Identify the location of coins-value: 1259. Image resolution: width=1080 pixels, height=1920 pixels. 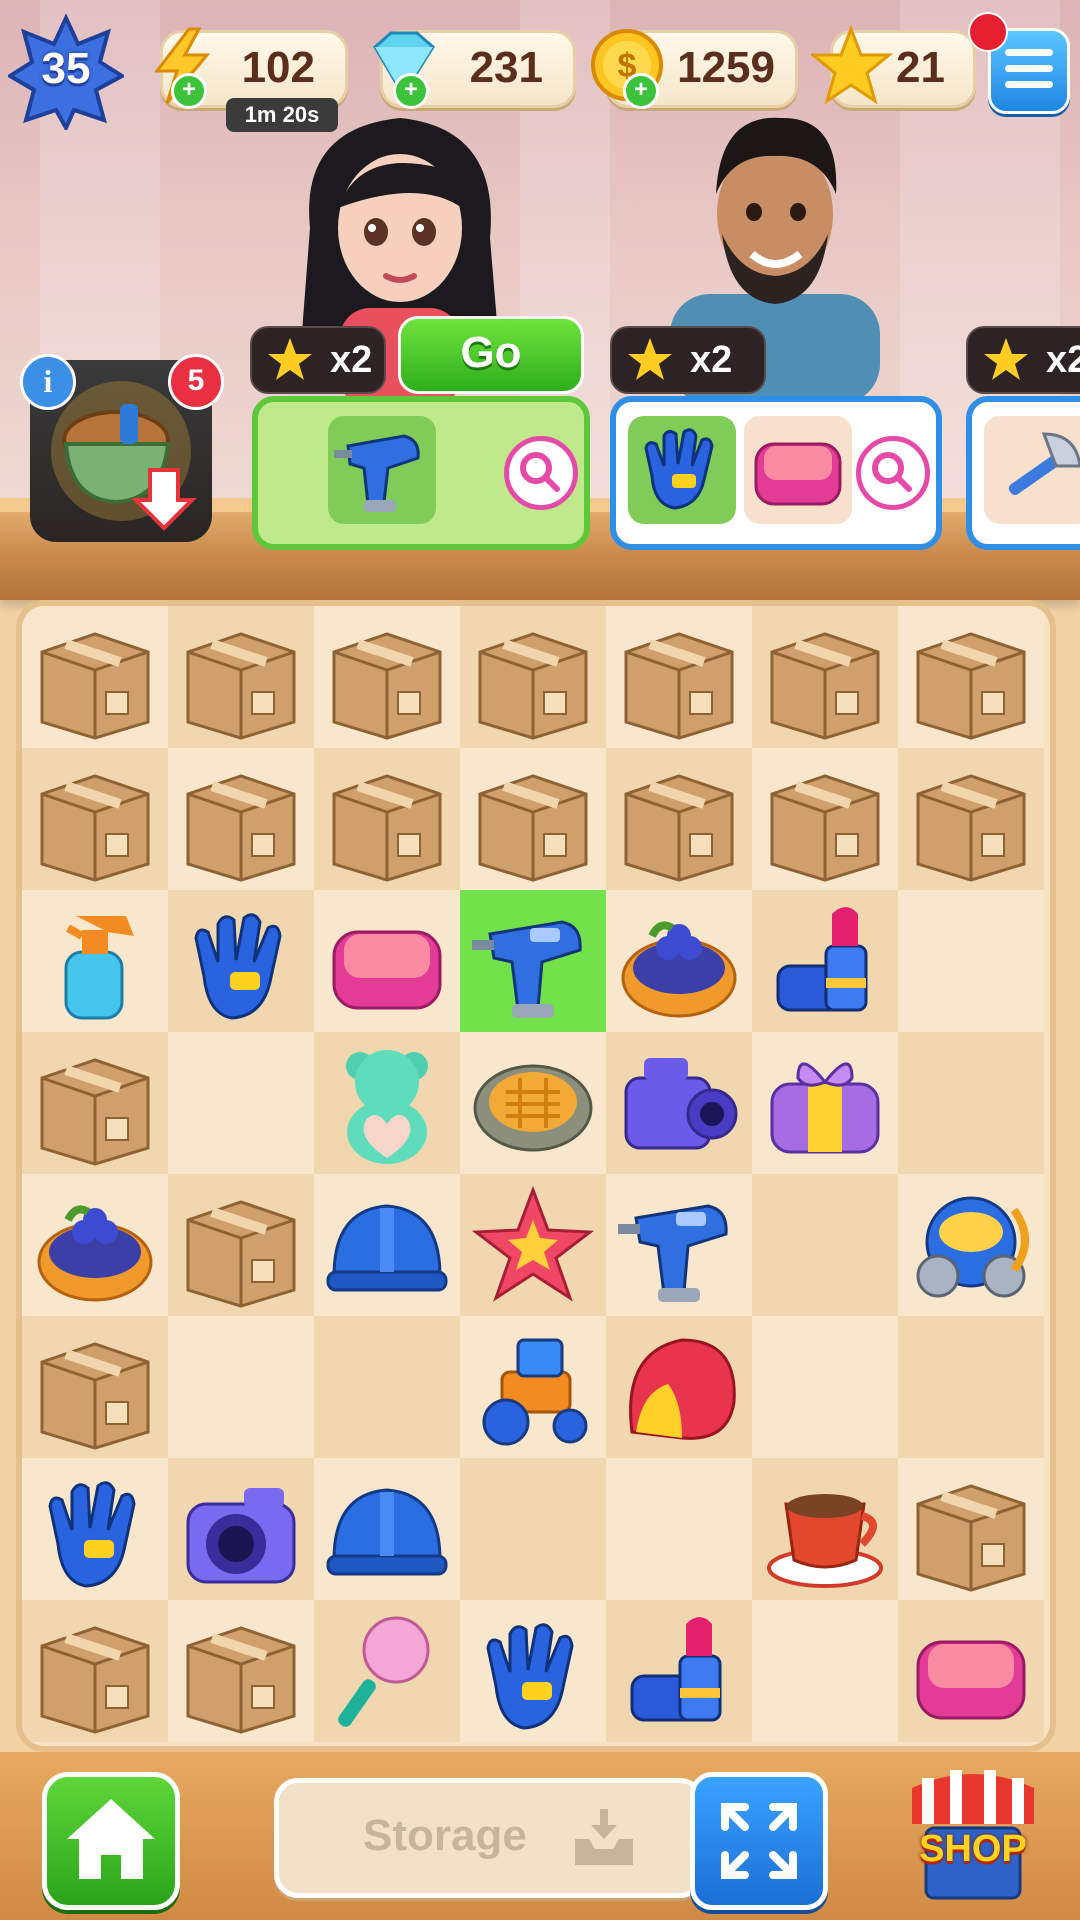
(726, 67).